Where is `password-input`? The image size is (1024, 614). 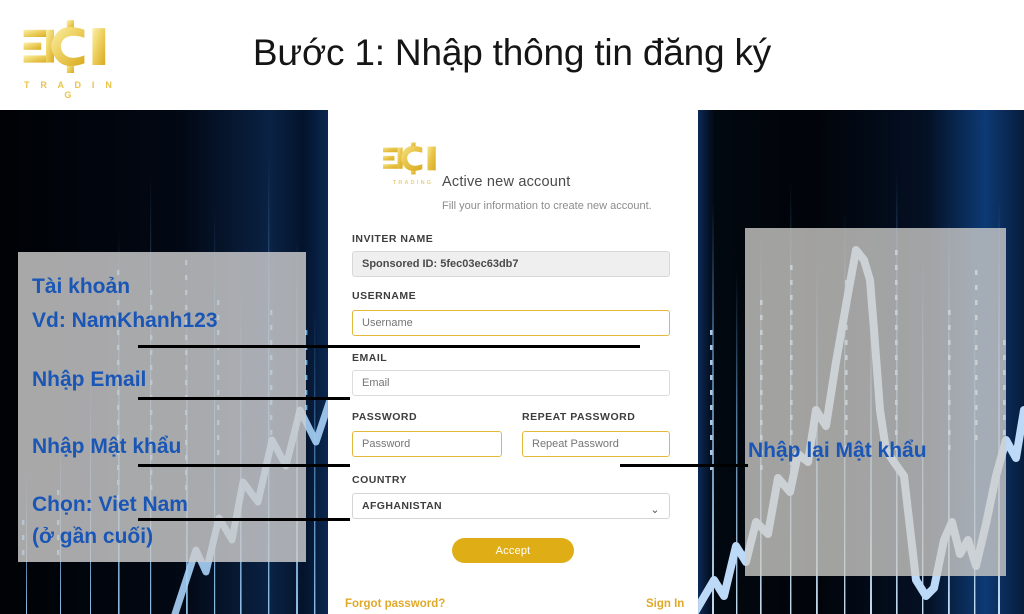
password-input is located at coordinates (427, 444).